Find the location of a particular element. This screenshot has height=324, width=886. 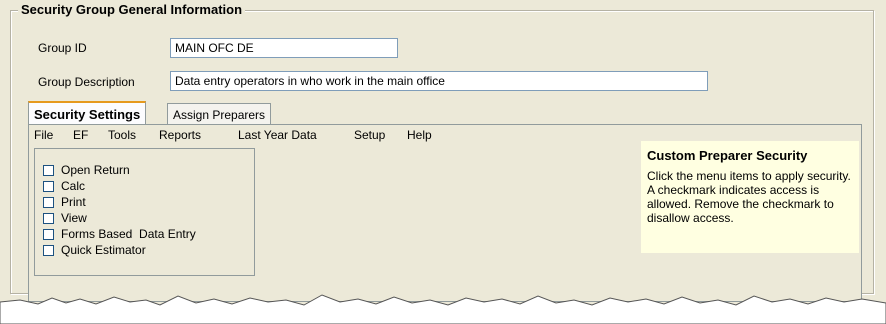

groupbox-title: Security Group General Information is located at coordinates (132, 9).